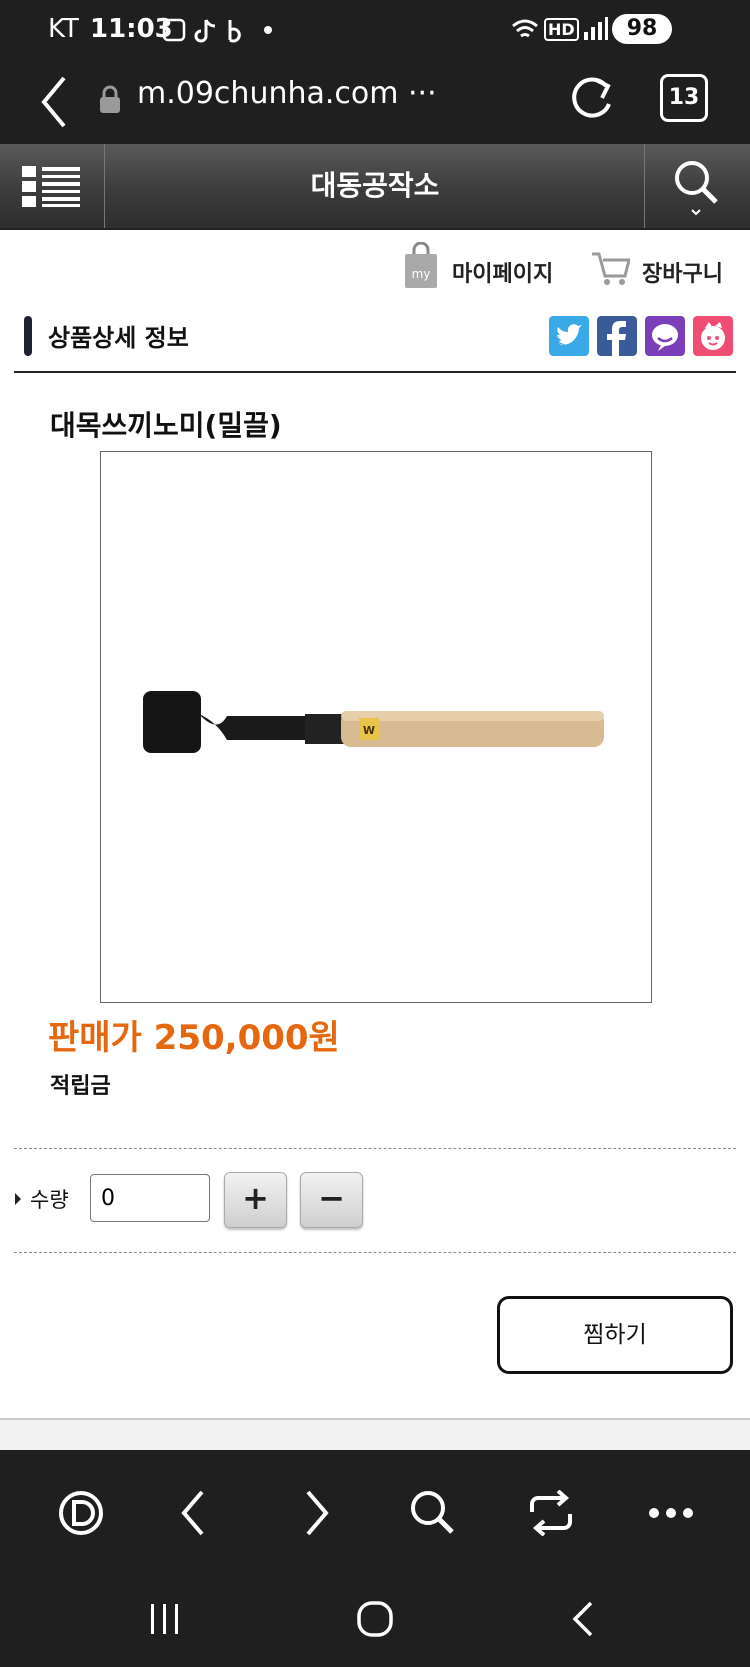  I want to click on section-divider, so click(375, 372).